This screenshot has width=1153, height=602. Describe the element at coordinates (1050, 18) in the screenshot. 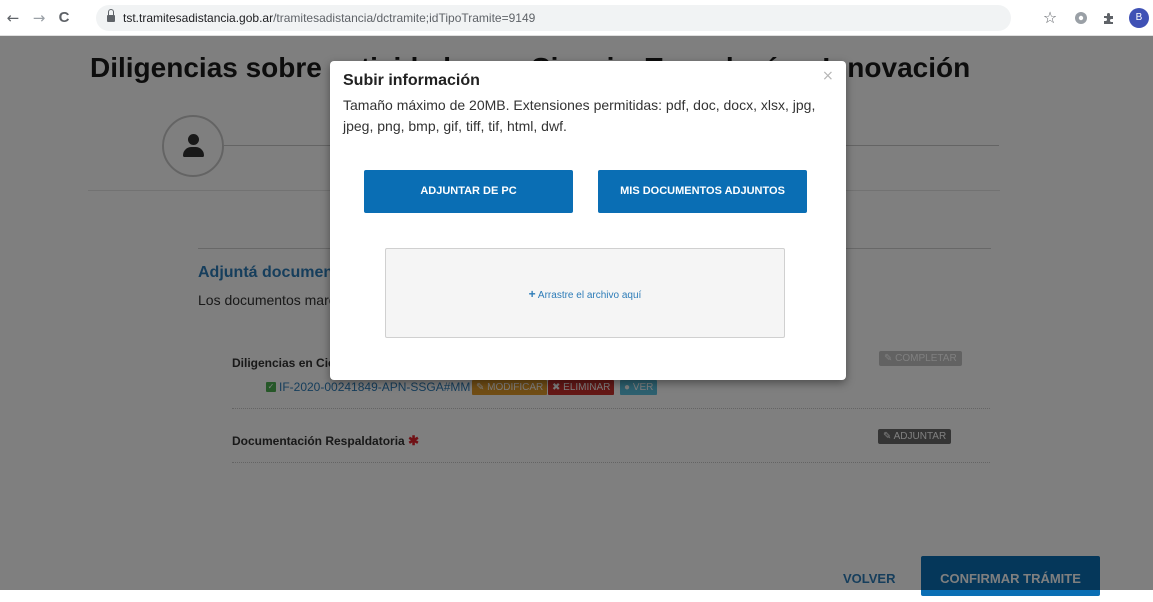

I see `star-icon: ☆` at that location.